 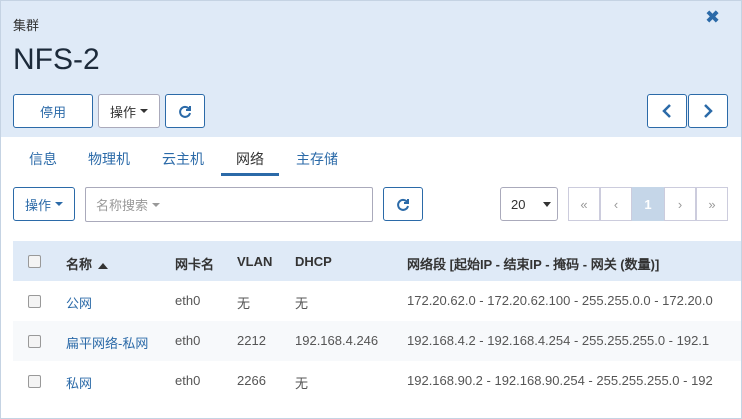 What do you see at coordinates (529, 204) in the screenshot?
I see `page-size-select: 20` at bounding box center [529, 204].